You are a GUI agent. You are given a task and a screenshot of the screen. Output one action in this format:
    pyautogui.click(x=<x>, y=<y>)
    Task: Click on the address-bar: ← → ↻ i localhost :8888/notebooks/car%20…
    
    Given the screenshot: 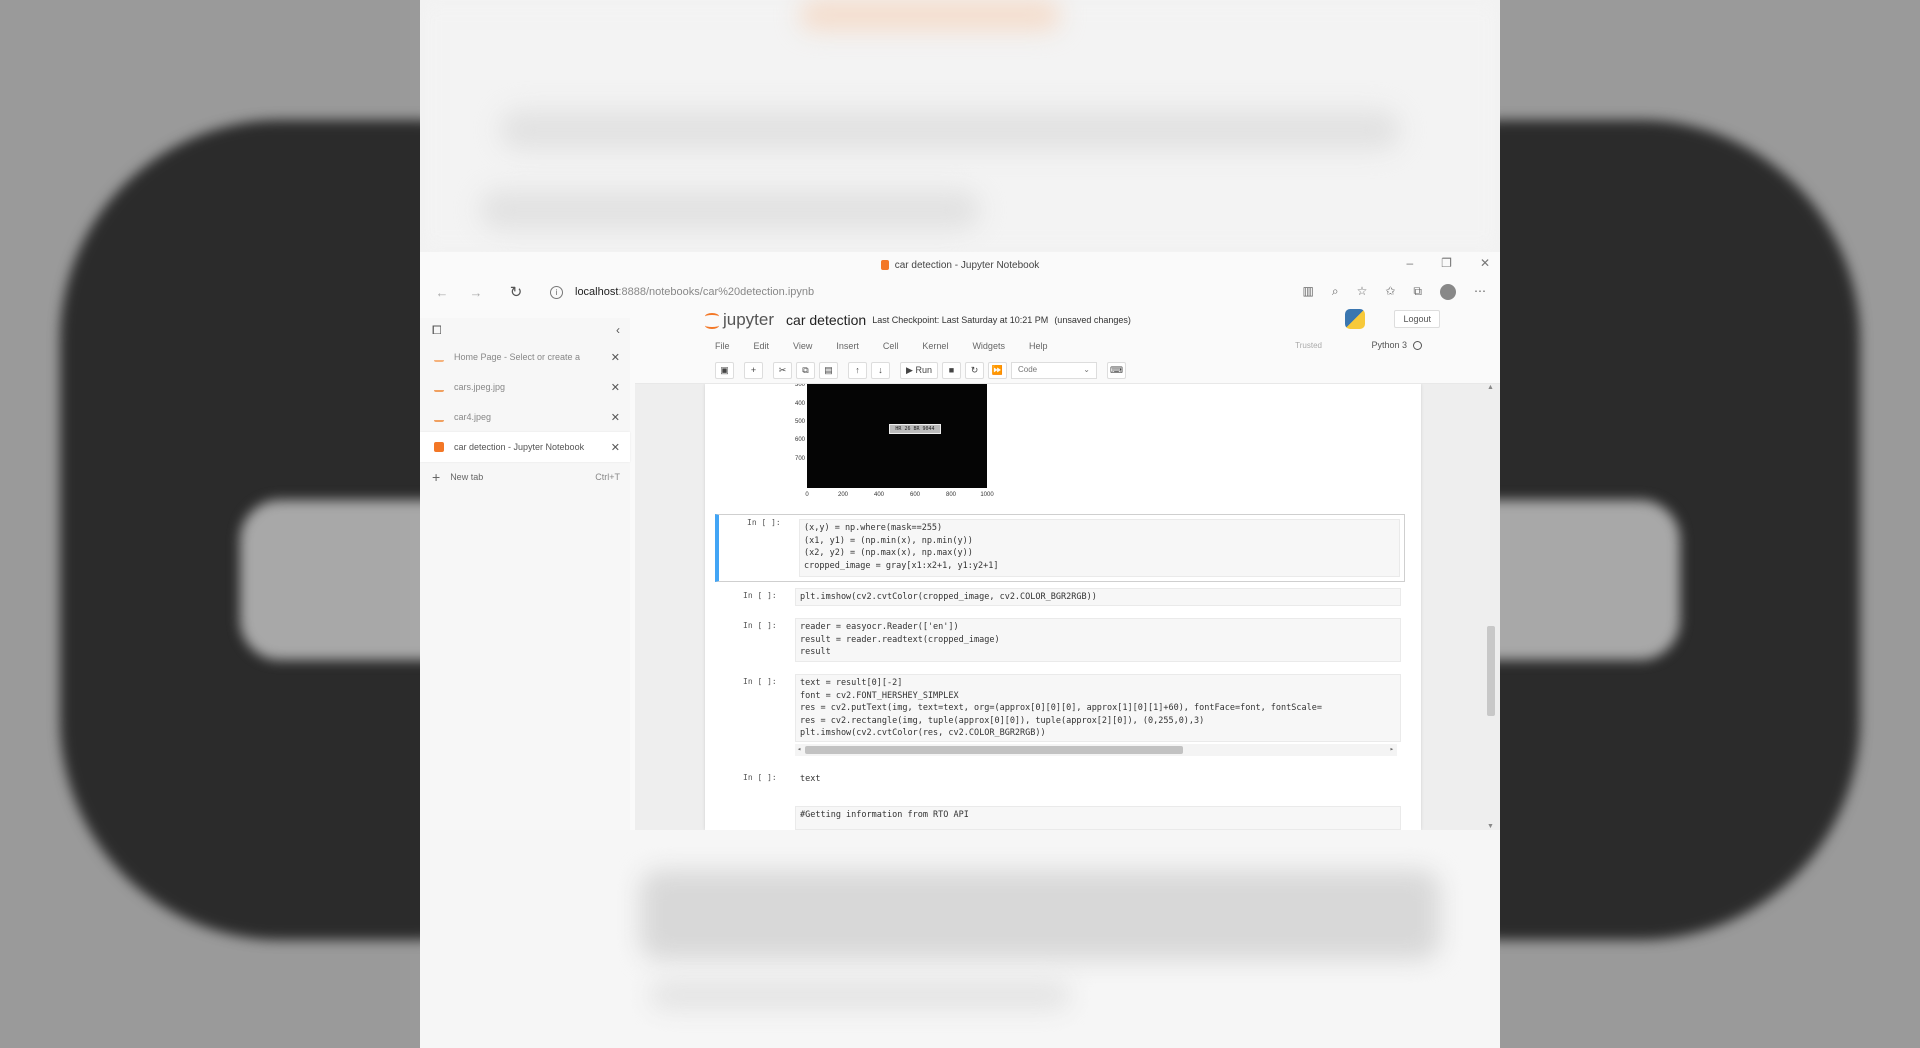 What is the action you would take?
    pyautogui.click(x=960, y=292)
    